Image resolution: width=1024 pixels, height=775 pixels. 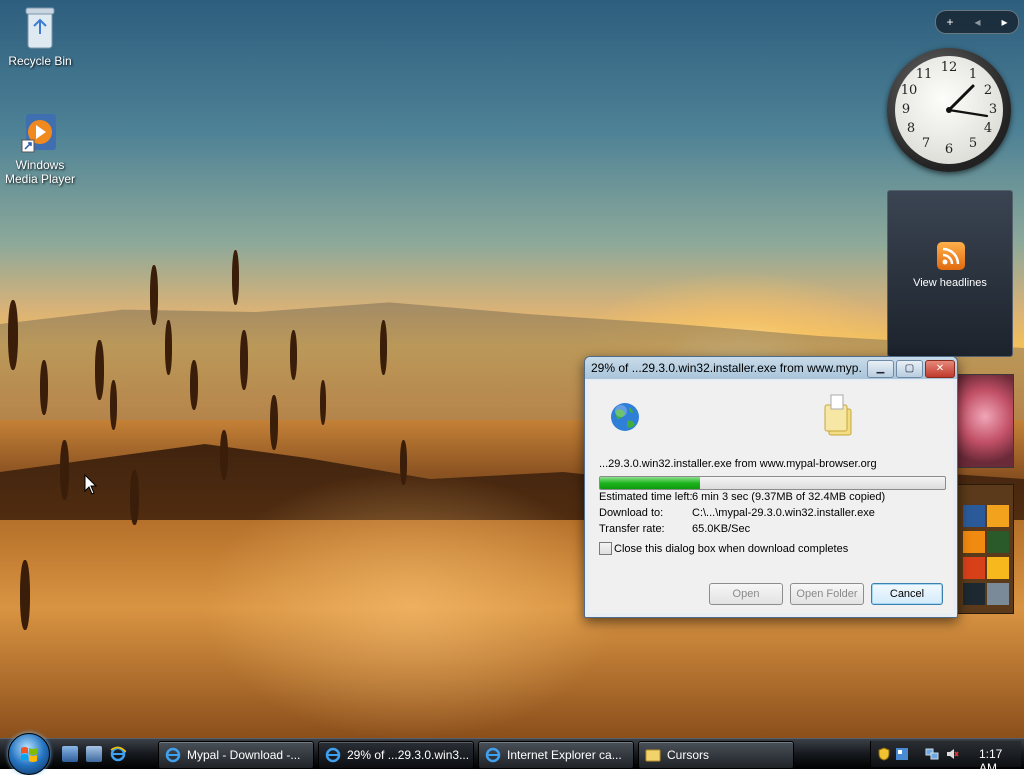 I want to click on field-glow, so click(x=410, y=604).